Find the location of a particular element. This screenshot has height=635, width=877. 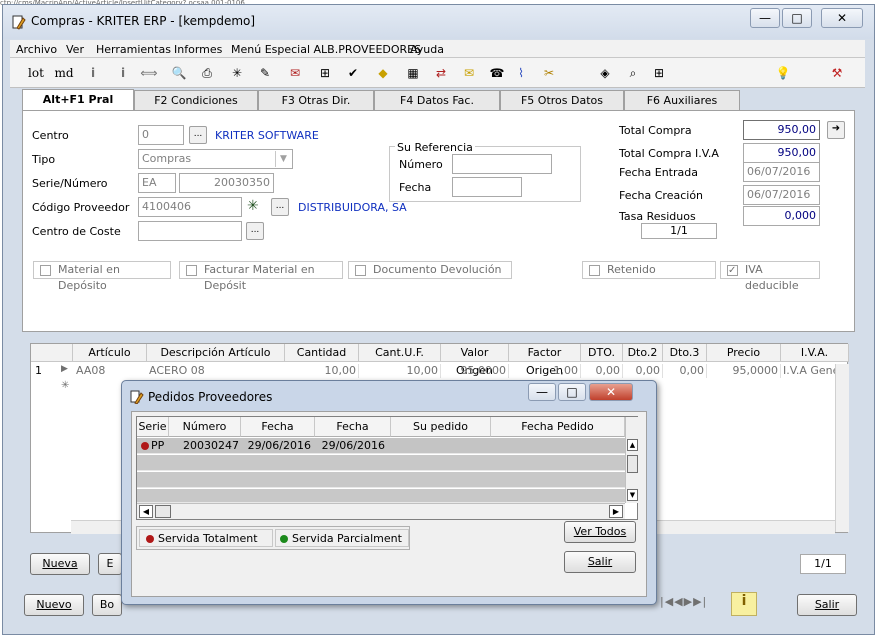

documento-devolucion-checkbox: Documento Devolución is located at coordinates (430, 270).